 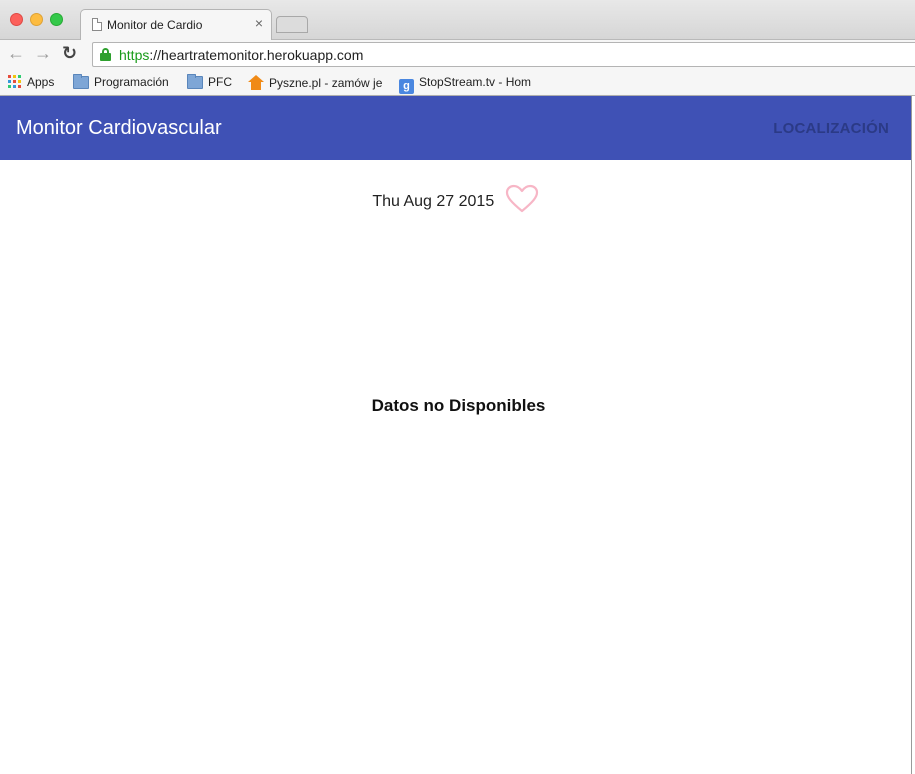 What do you see at coordinates (119, 128) in the screenshot?
I see `app-title: Monitor Cardiovascular` at bounding box center [119, 128].